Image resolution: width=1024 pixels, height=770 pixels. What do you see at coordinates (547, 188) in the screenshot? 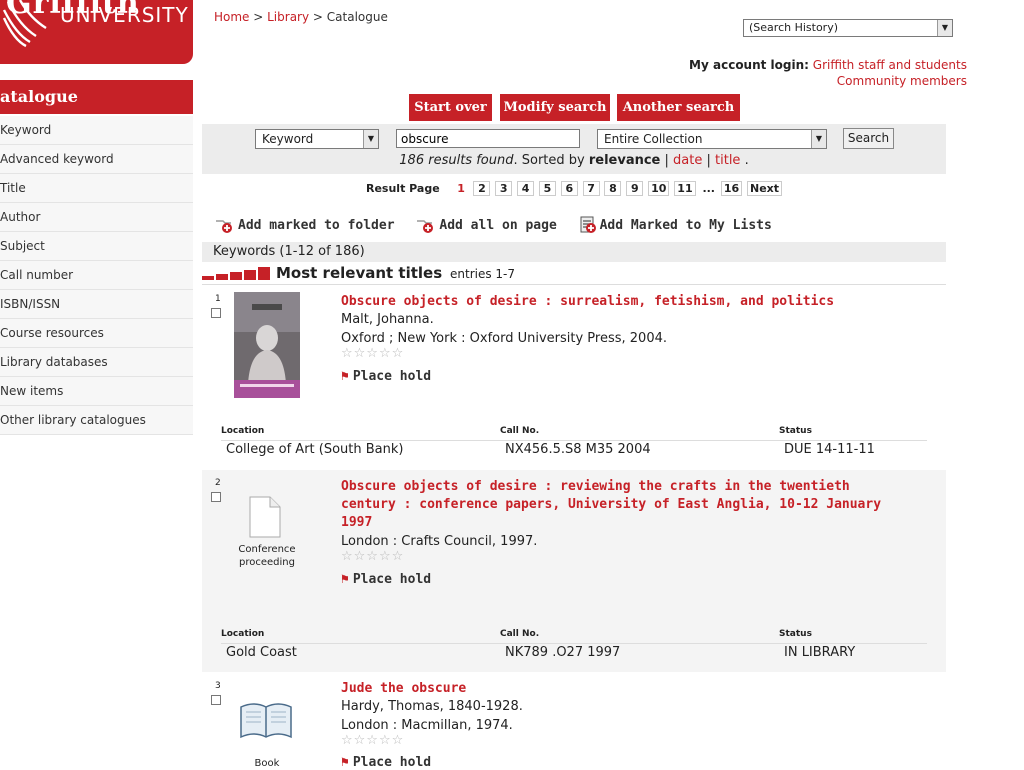
I see `page-link: 5` at bounding box center [547, 188].